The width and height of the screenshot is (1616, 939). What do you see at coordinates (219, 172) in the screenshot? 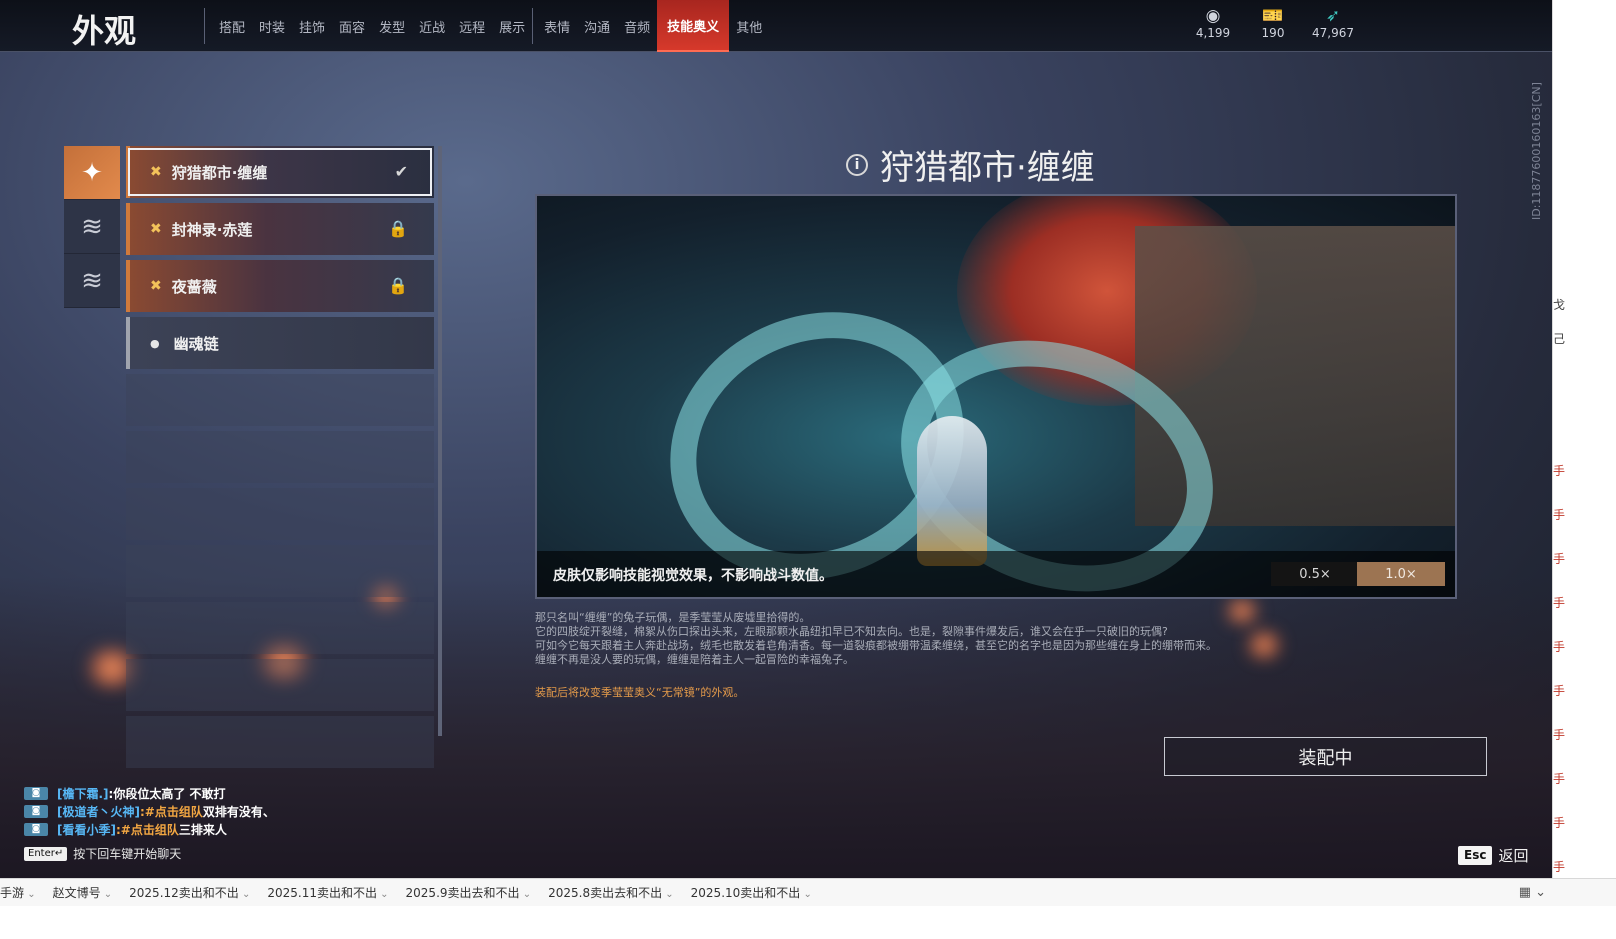
I see `skin-list-item-label: 狩猎都市·缠缠` at bounding box center [219, 172].